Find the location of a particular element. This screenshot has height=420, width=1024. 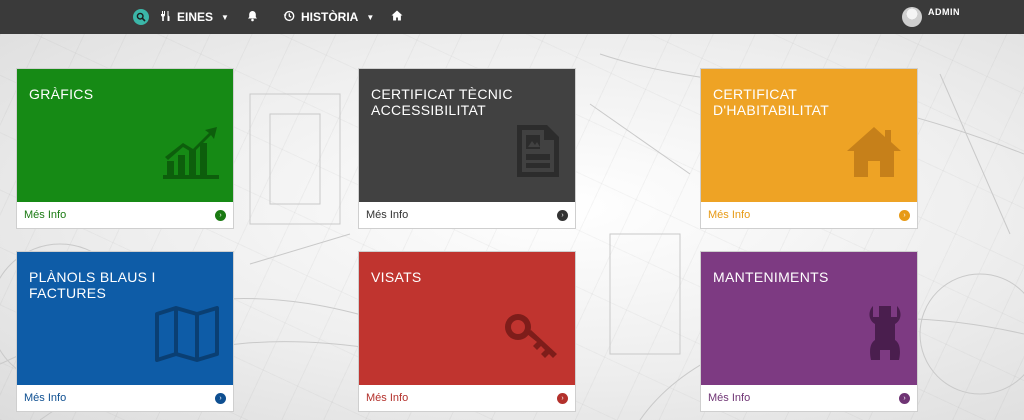

logo is located at coordinates (141, 17).